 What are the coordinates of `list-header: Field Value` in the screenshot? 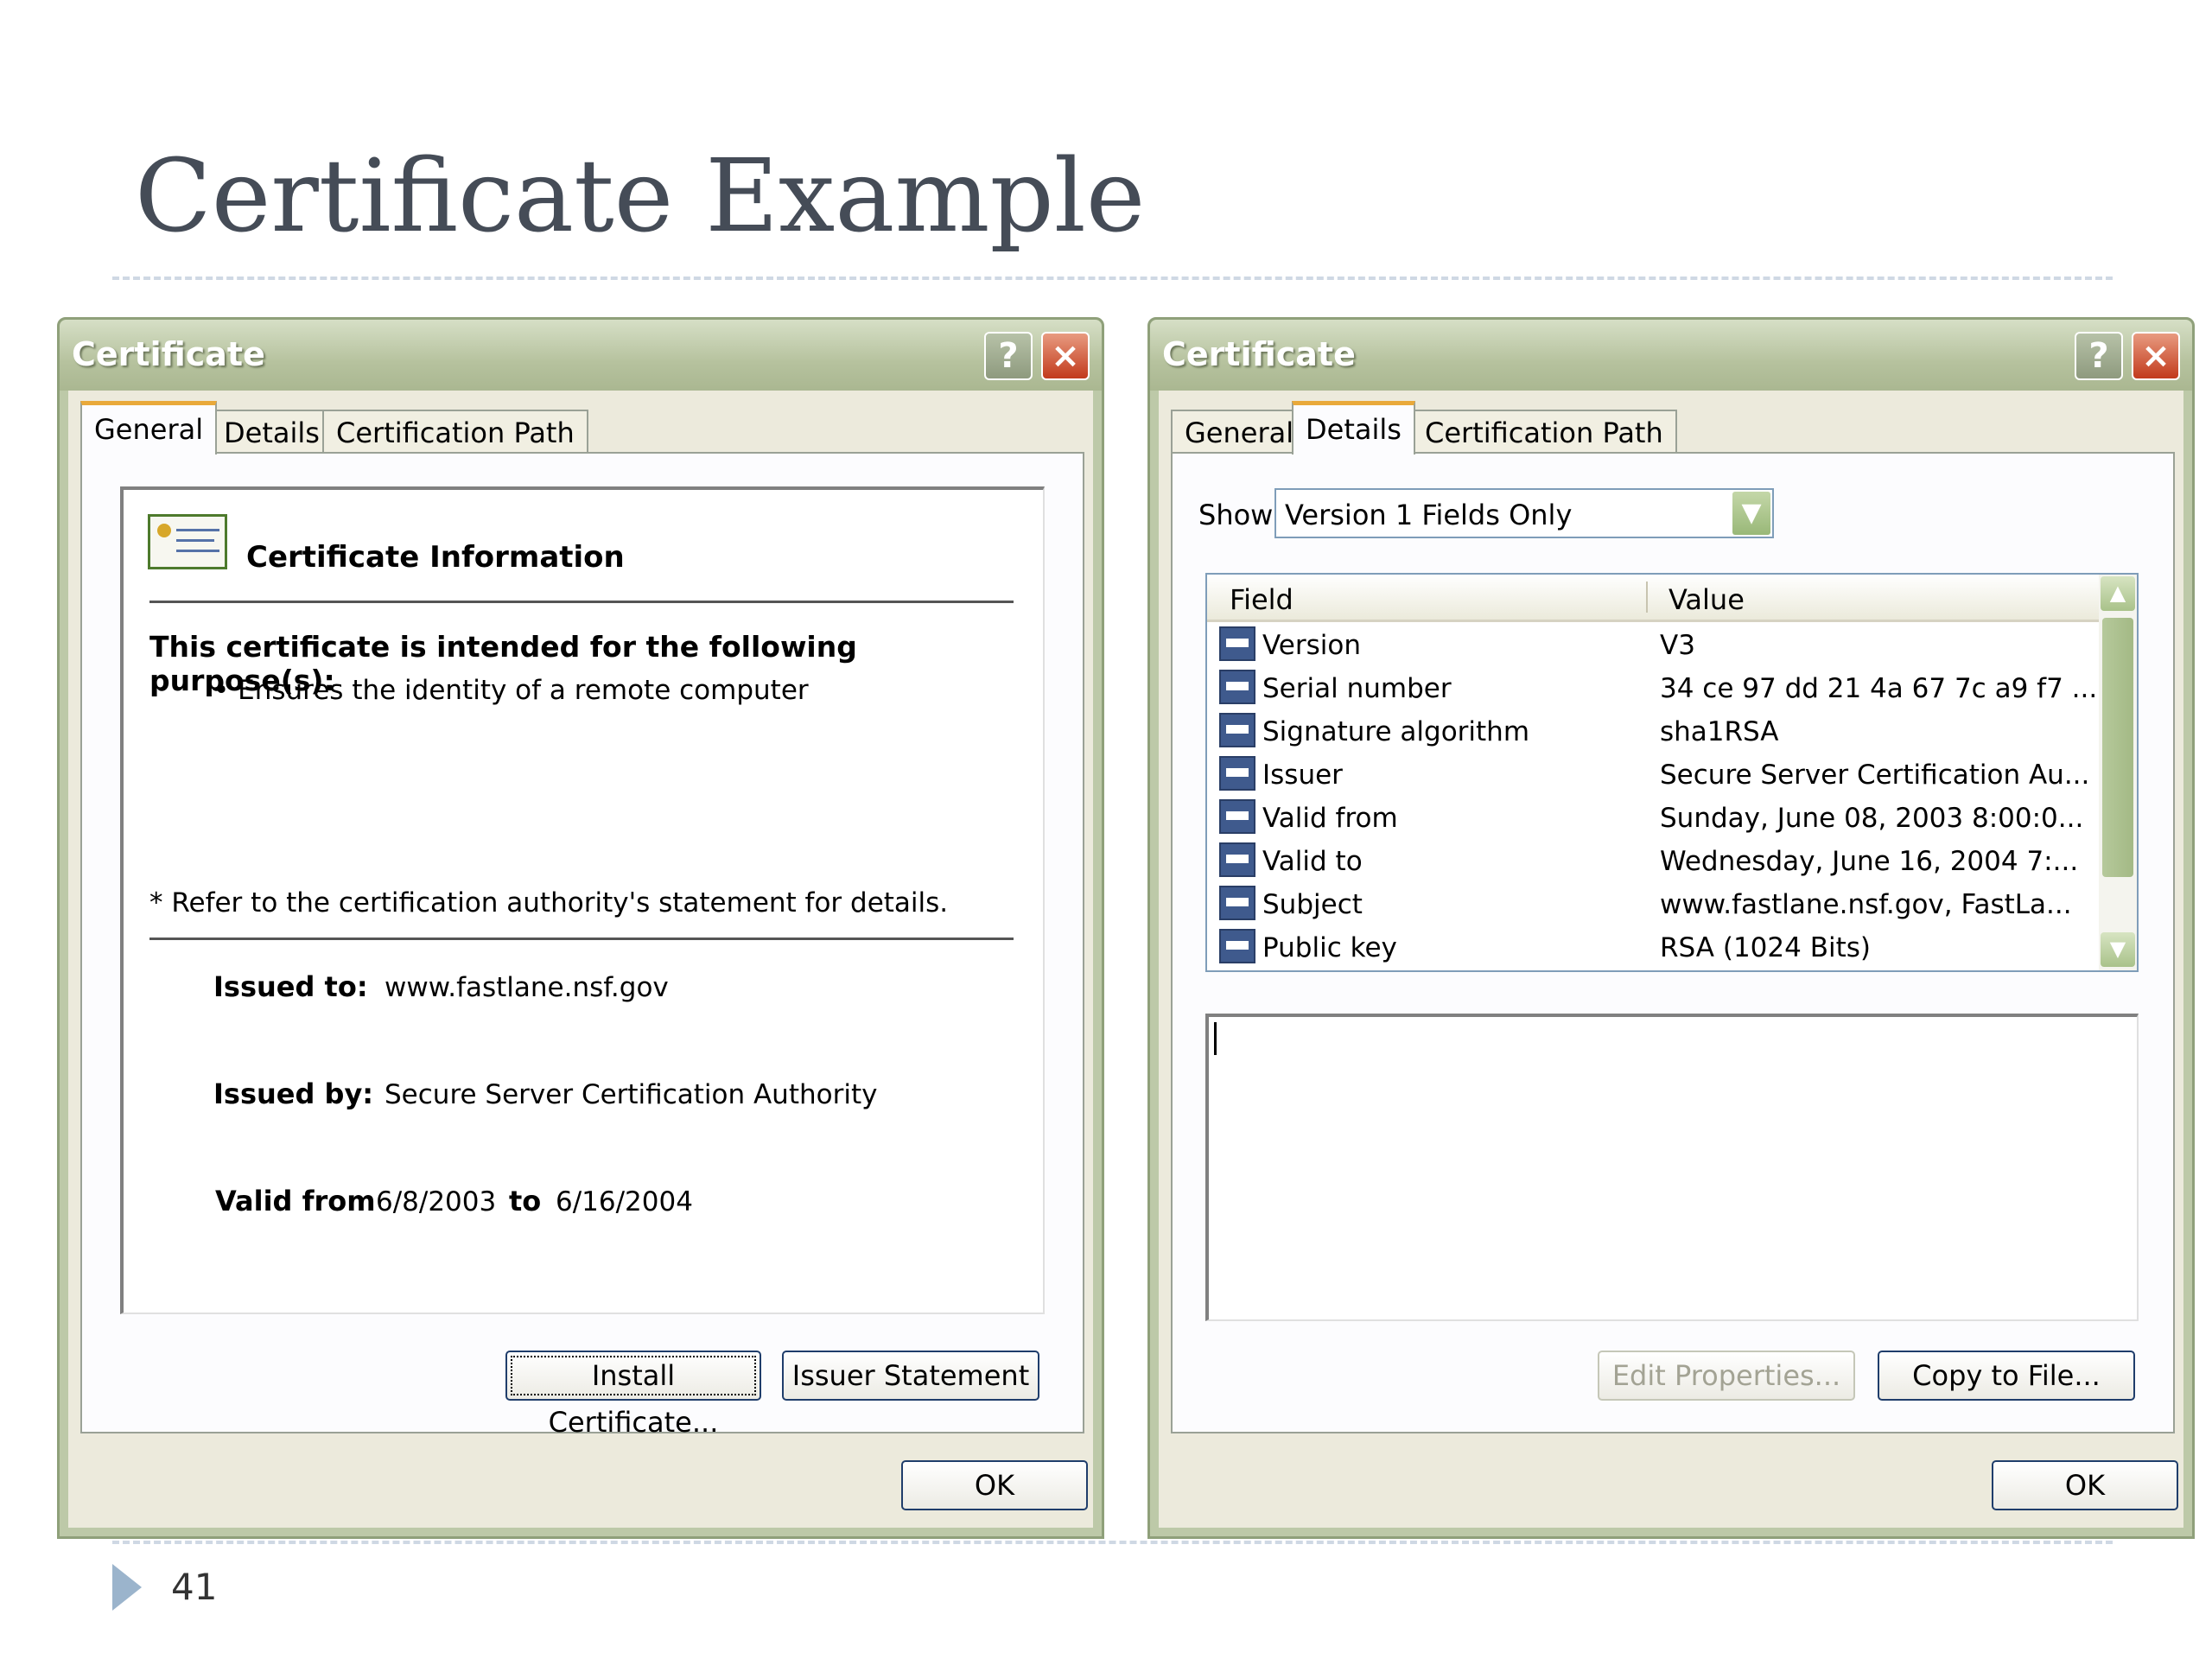 It's located at (1654, 598).